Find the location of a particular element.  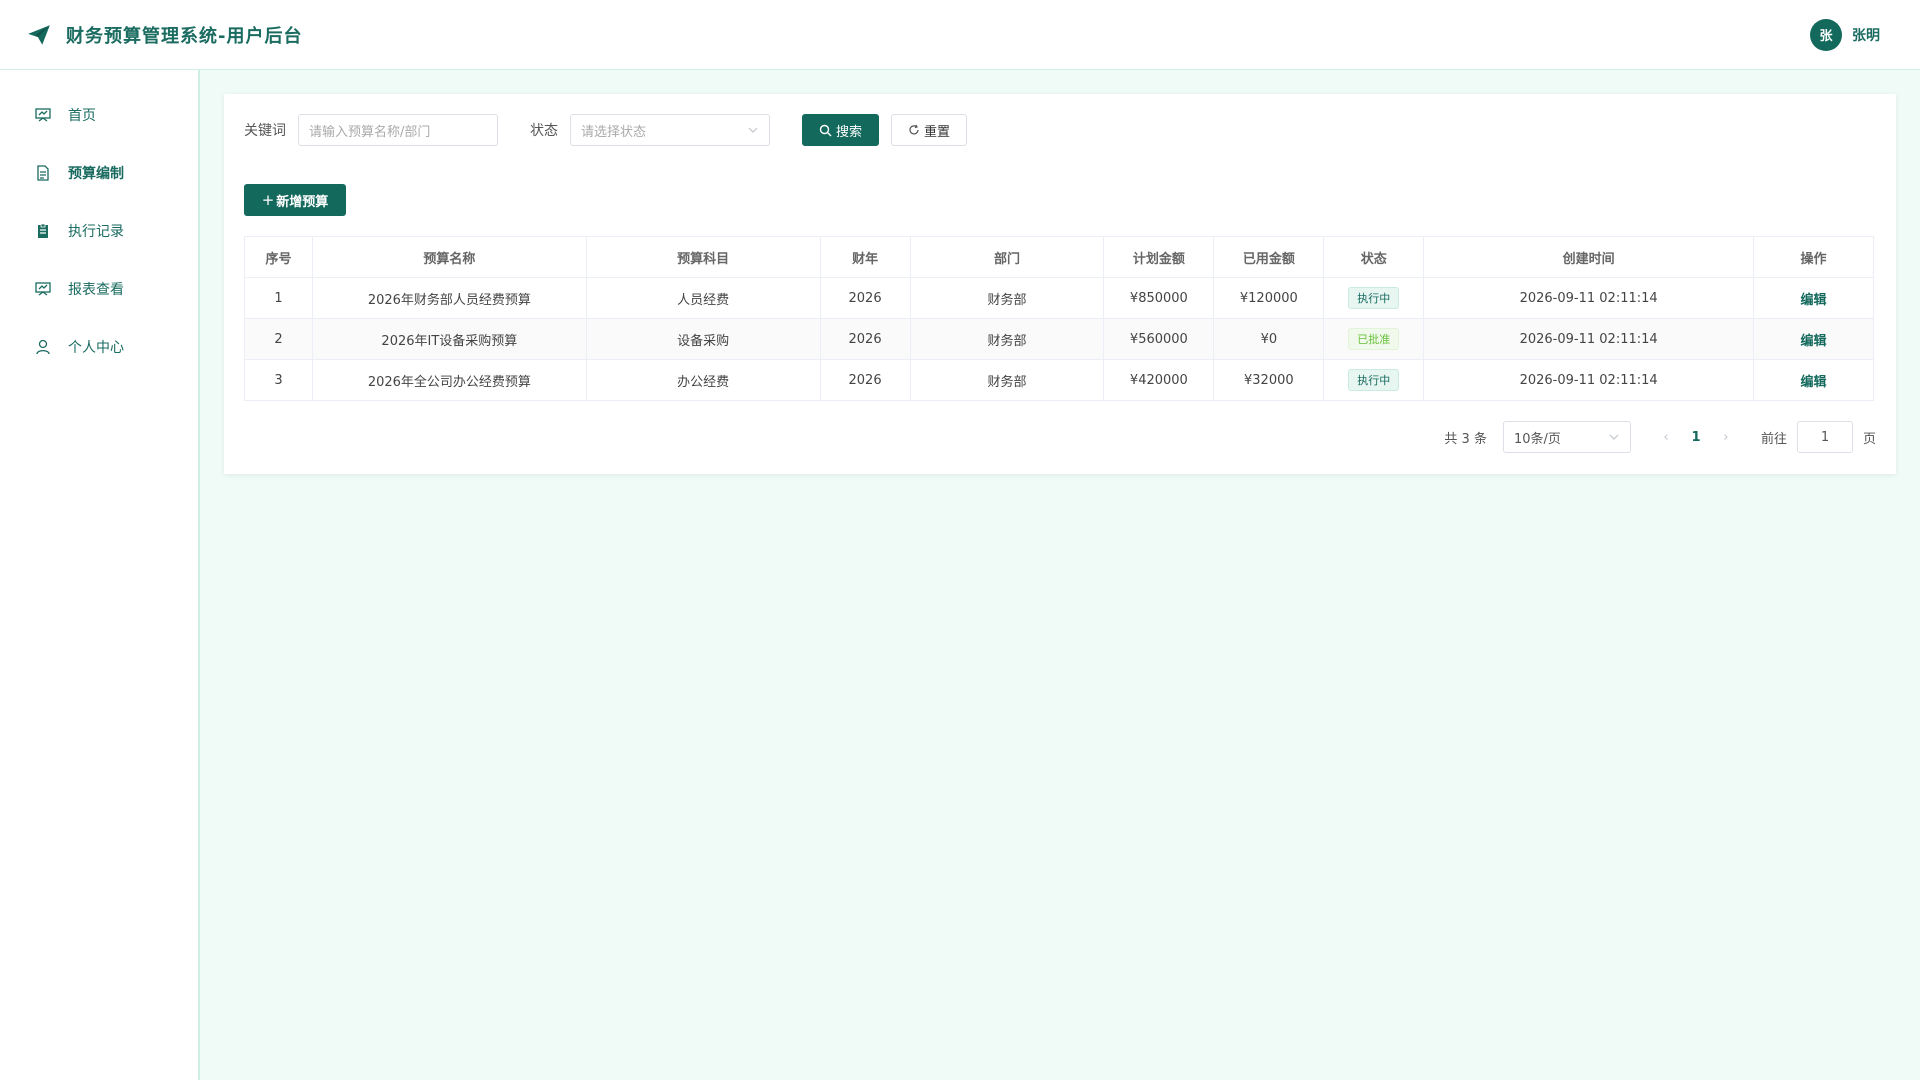

plus-icon: + is located at coordinates (268, 200).